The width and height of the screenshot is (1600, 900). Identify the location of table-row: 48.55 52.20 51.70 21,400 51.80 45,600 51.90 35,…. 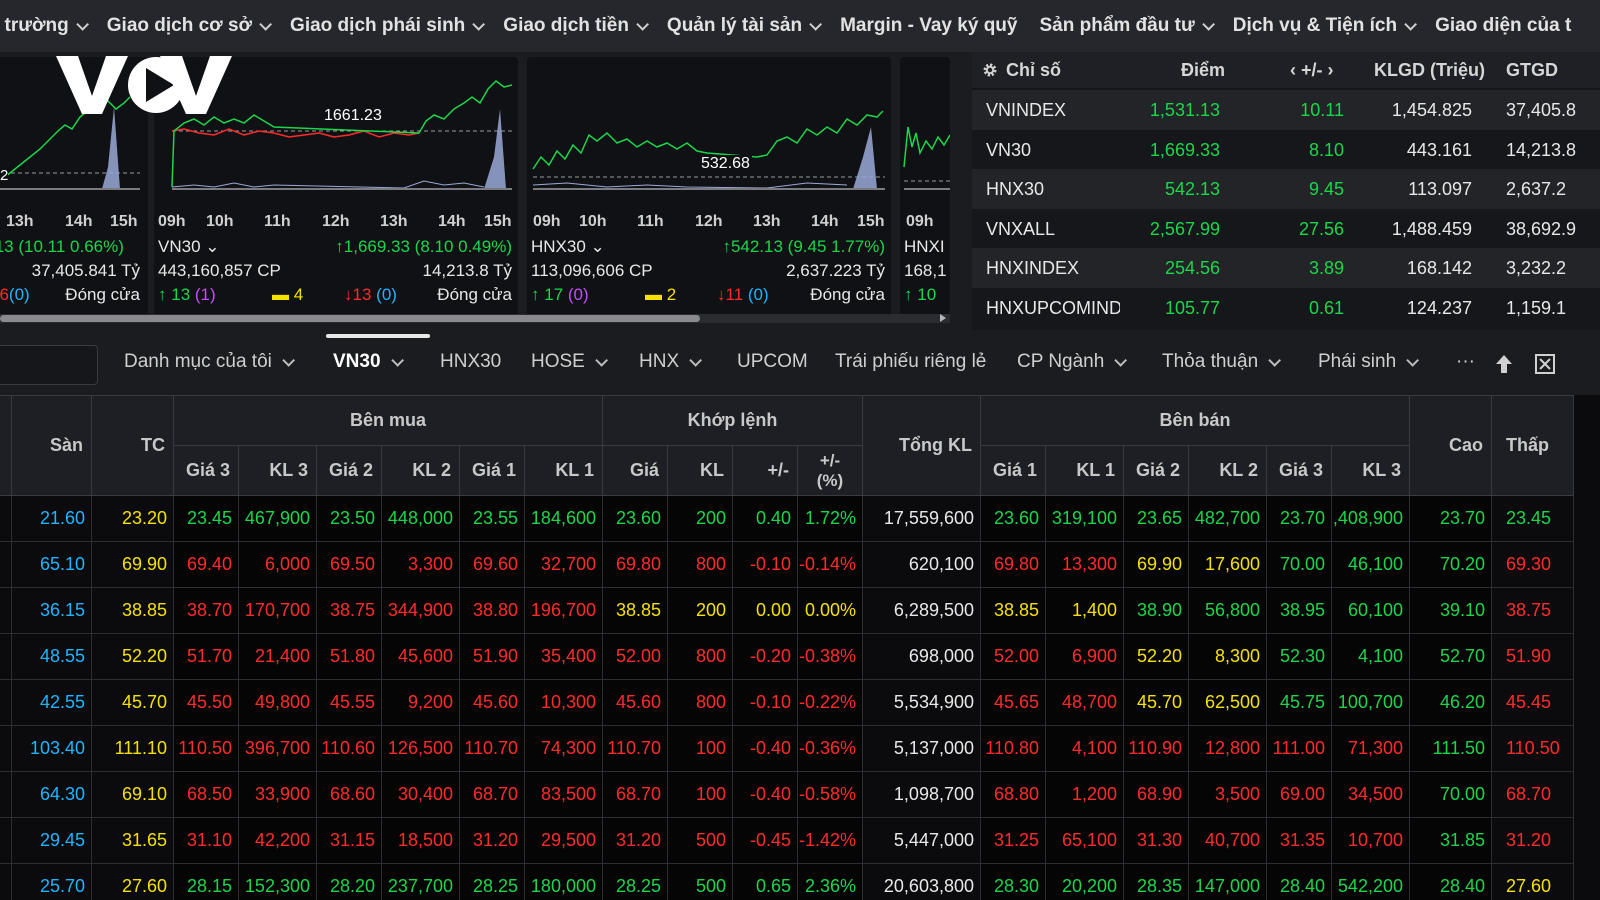
(787, 656).